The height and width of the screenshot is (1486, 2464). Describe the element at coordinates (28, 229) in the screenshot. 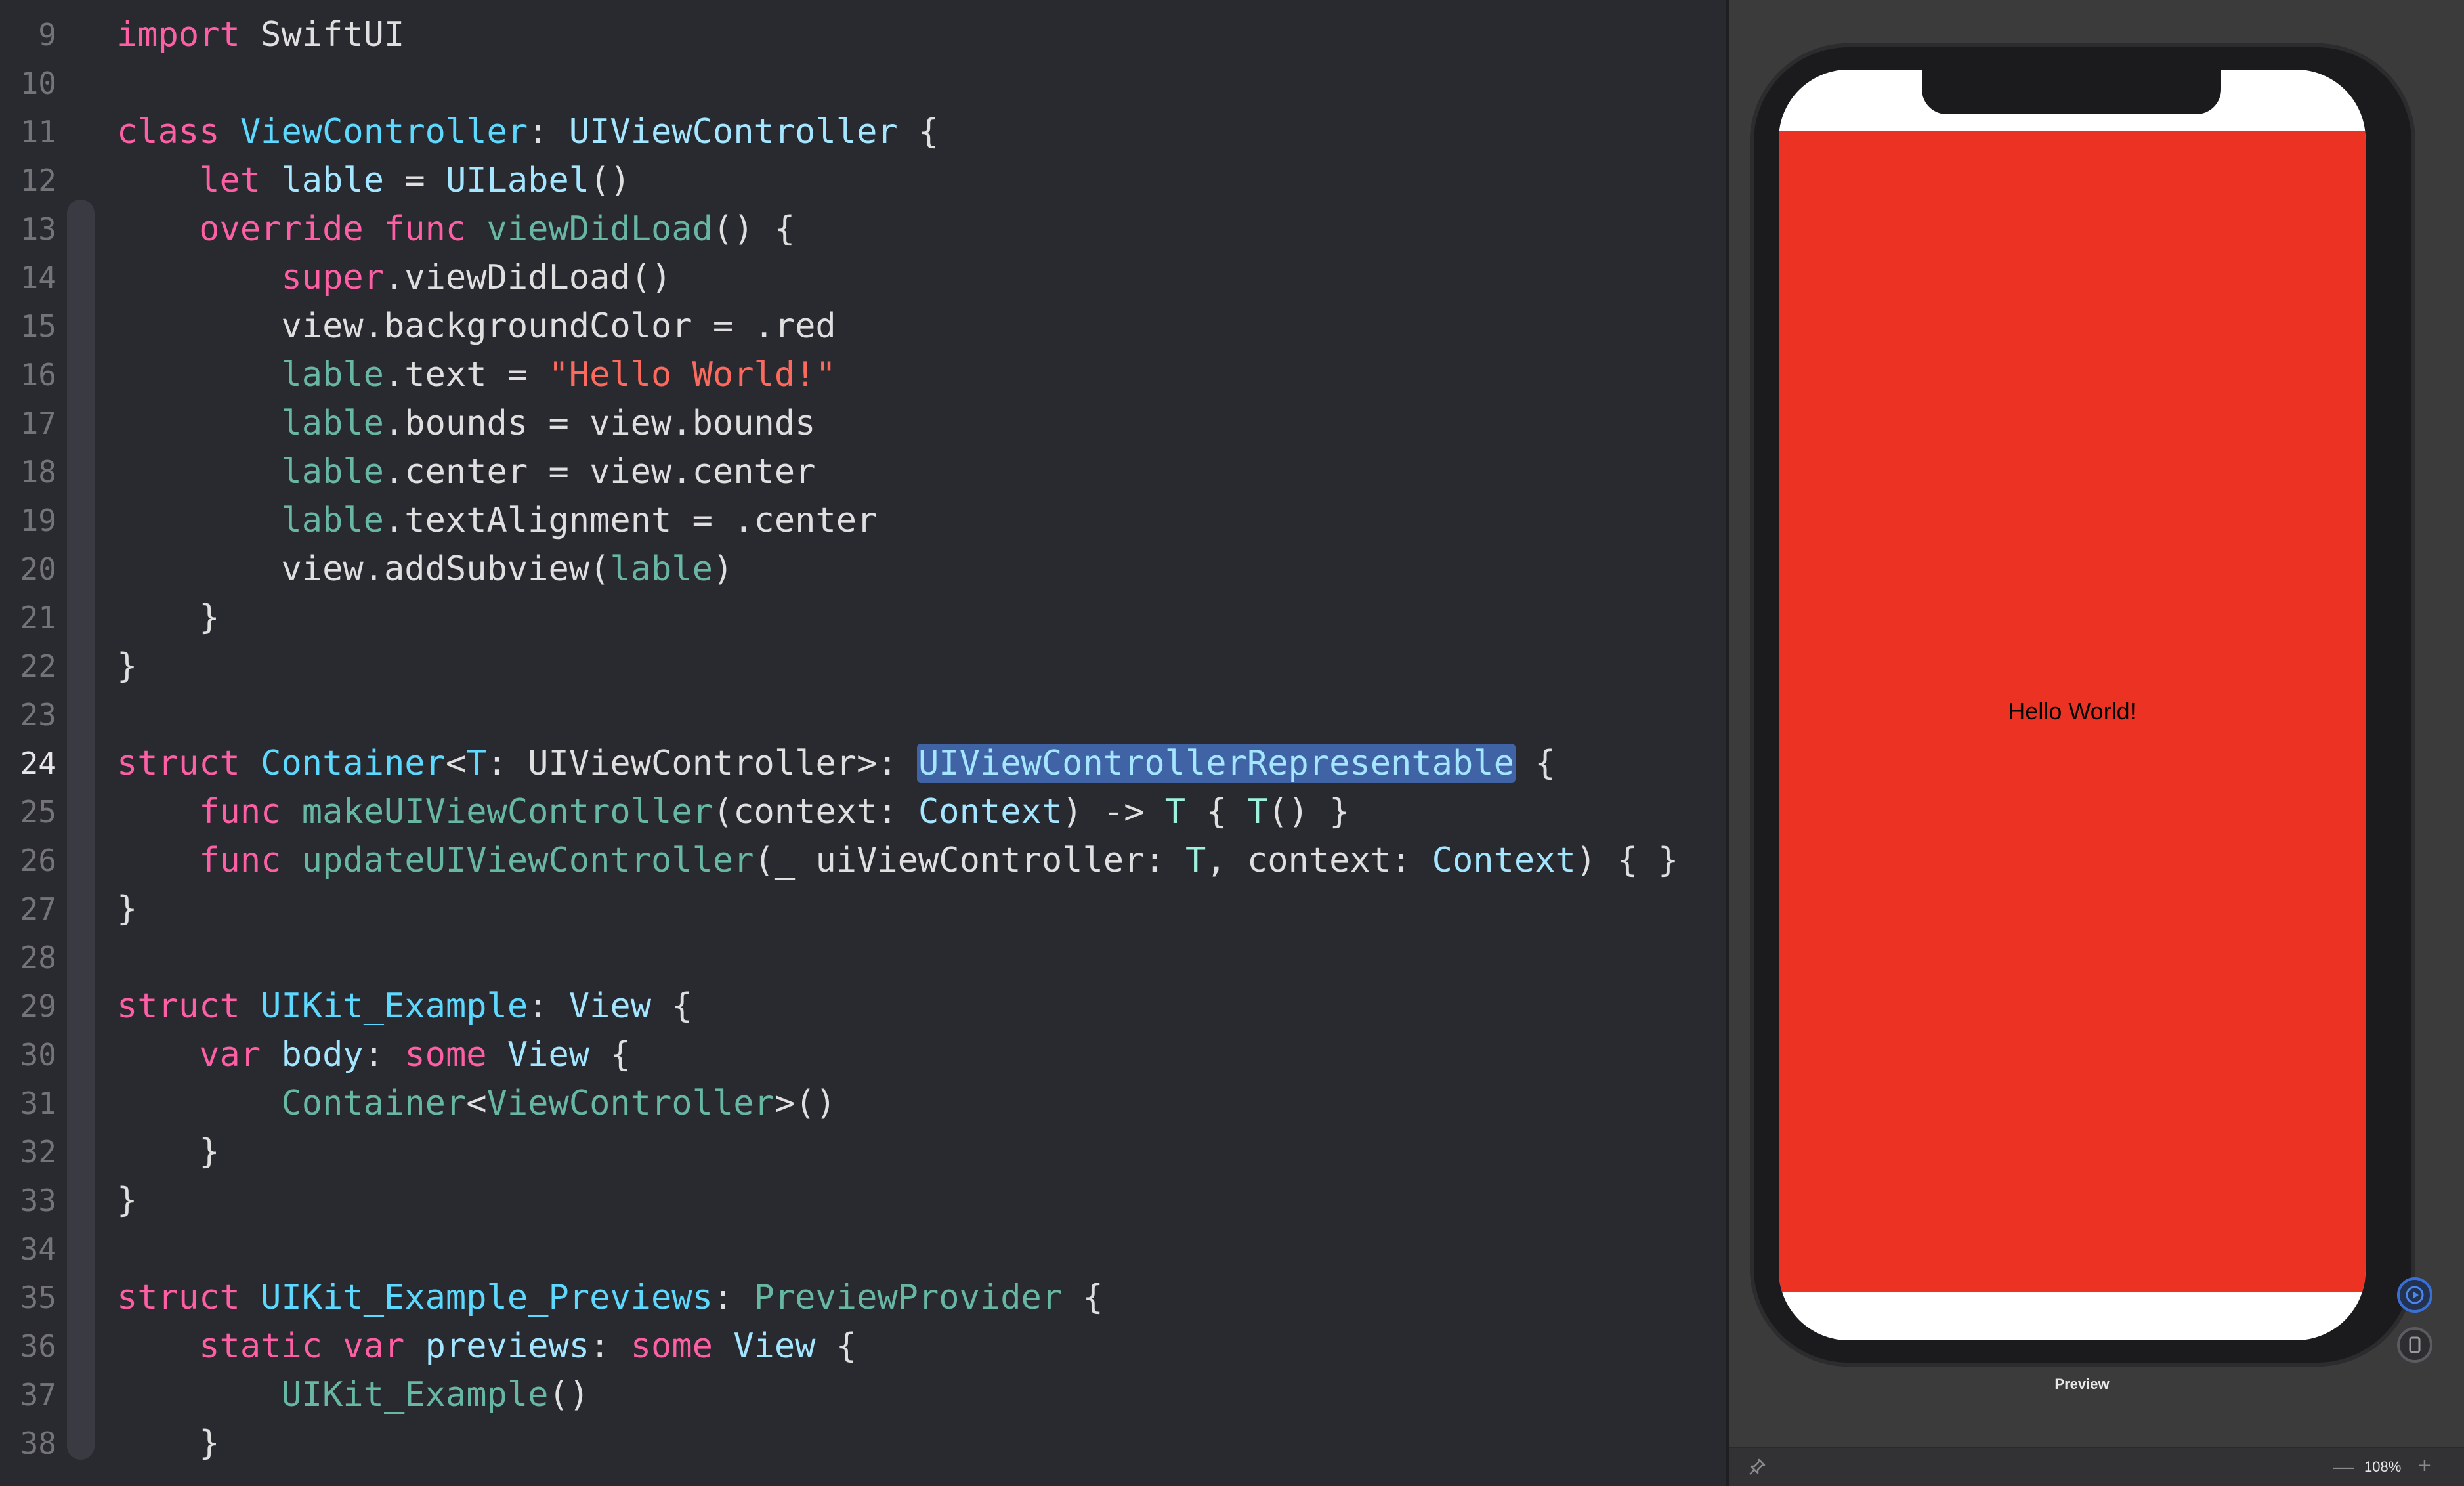

I see `line-number: 13` at that location.